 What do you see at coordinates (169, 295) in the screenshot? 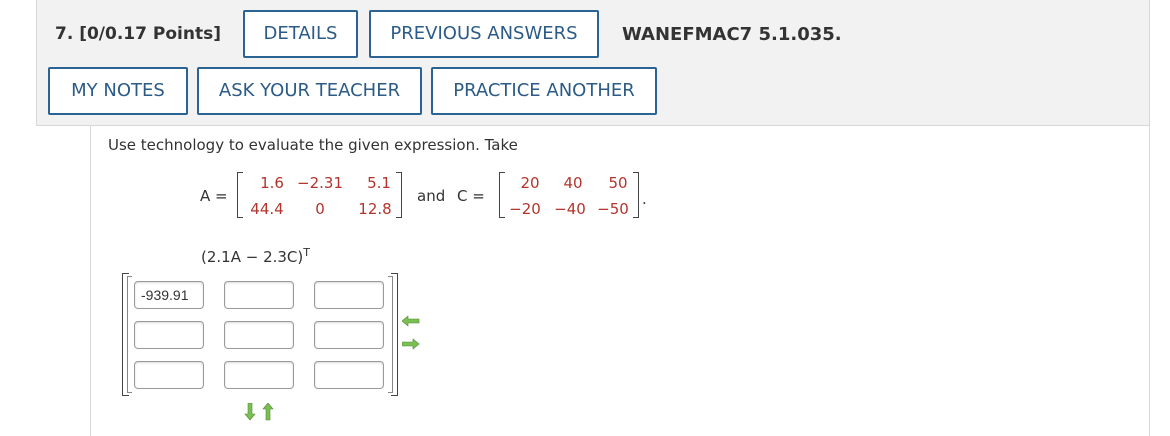
I see `answer-cell-r1c1` at bounding box center [169, 295].